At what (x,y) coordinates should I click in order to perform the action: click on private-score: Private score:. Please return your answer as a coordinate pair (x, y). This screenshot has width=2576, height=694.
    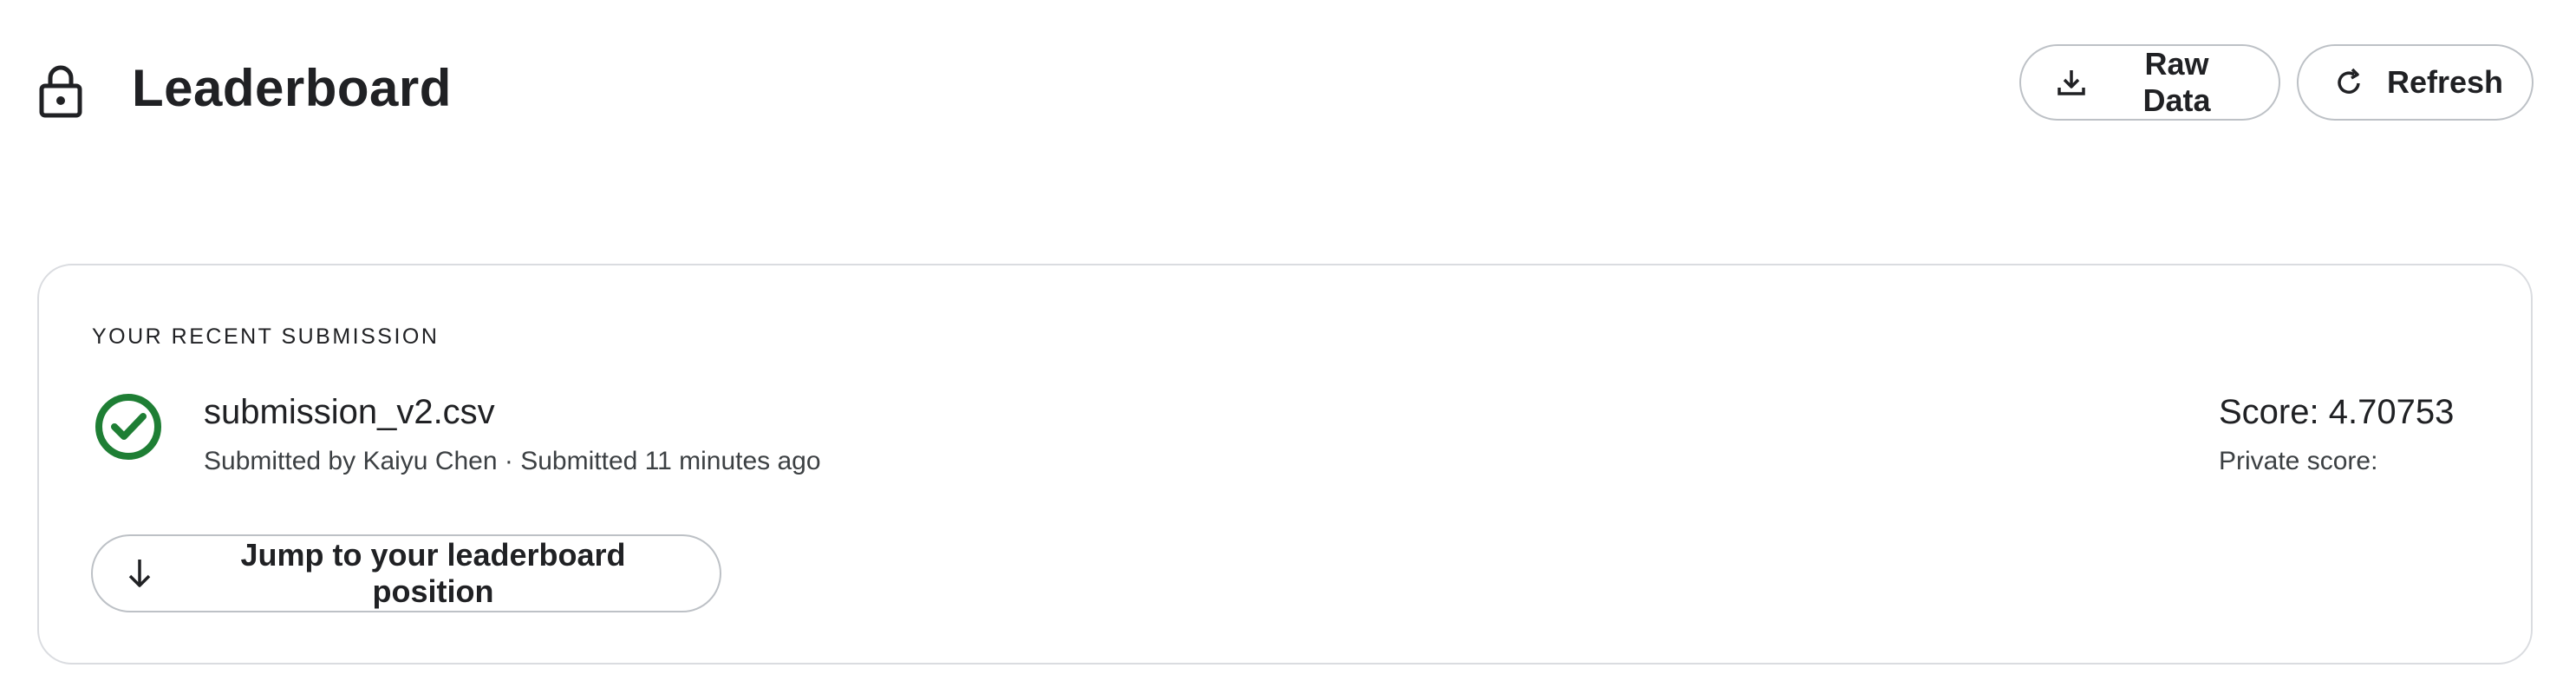
    Looking at the image, I should click on (2349, 462).